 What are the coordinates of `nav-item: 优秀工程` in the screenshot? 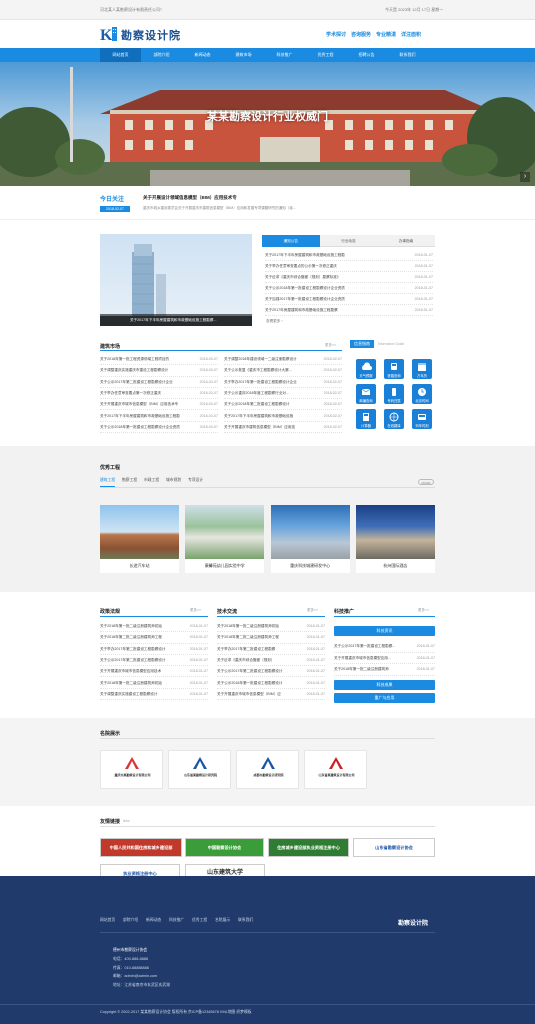 It's located at (325, 55).